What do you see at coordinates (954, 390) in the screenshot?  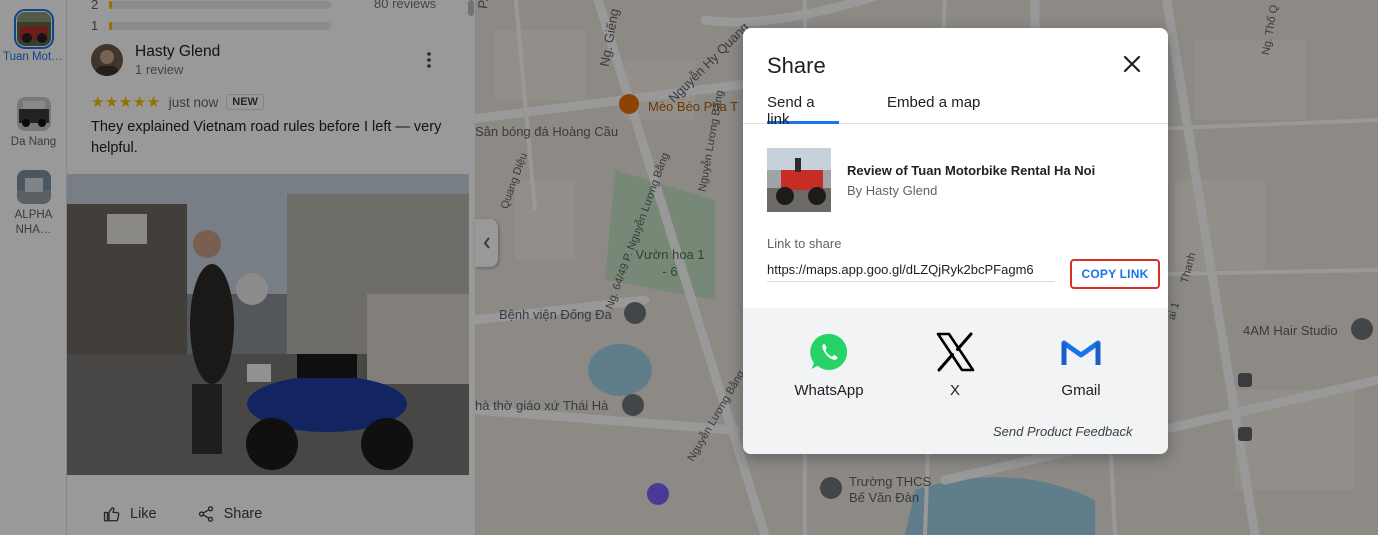 I see `share-option-label: X` at bounding box center [954, 390].